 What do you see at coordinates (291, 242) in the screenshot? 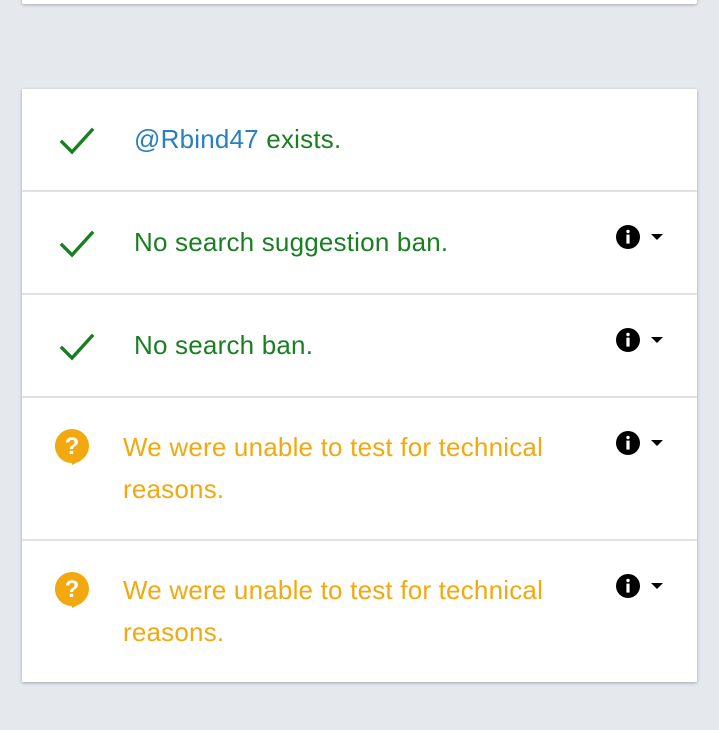
I see `result-text: No search suggestion ban.` at bounding box center [291, 242].